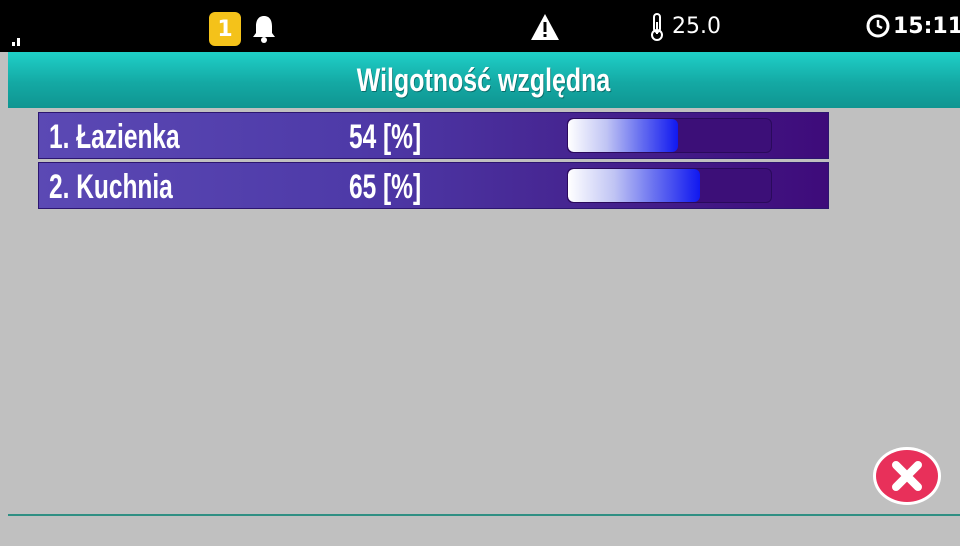 This screenshot has height=546, width=960. Describe the element at coordinates (111, 187) in the screenshot. I see `room-name: 2. Kuchnia` at that location.